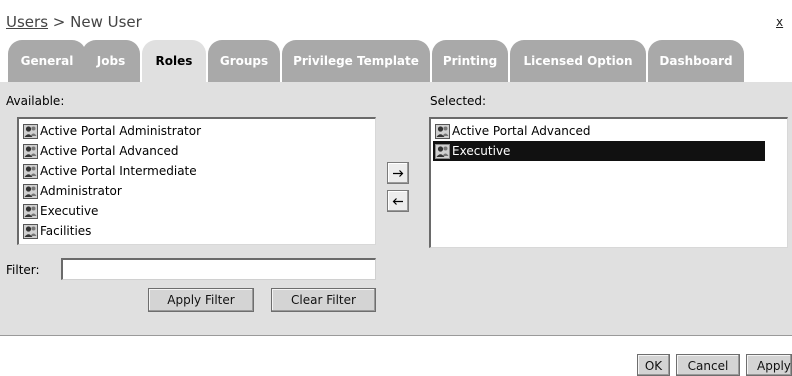 Image resolution: width=792 pixels, height=376 pixels. I want to click on breadcrumb: Users > New User, so click(74, 22).